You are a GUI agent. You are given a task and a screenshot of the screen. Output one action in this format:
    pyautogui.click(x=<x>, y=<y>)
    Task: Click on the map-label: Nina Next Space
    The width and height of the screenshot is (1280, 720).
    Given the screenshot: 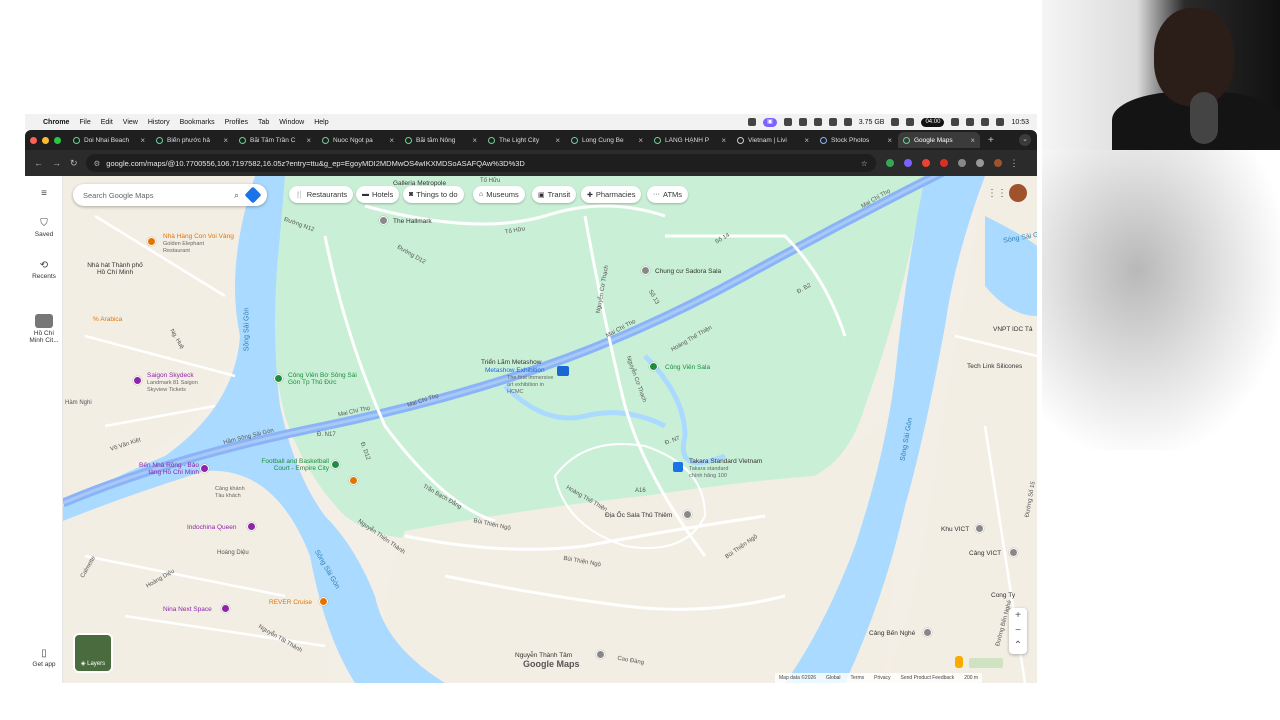 What is the action you would take?
    pyautogui.click(x=187, y=609)
    